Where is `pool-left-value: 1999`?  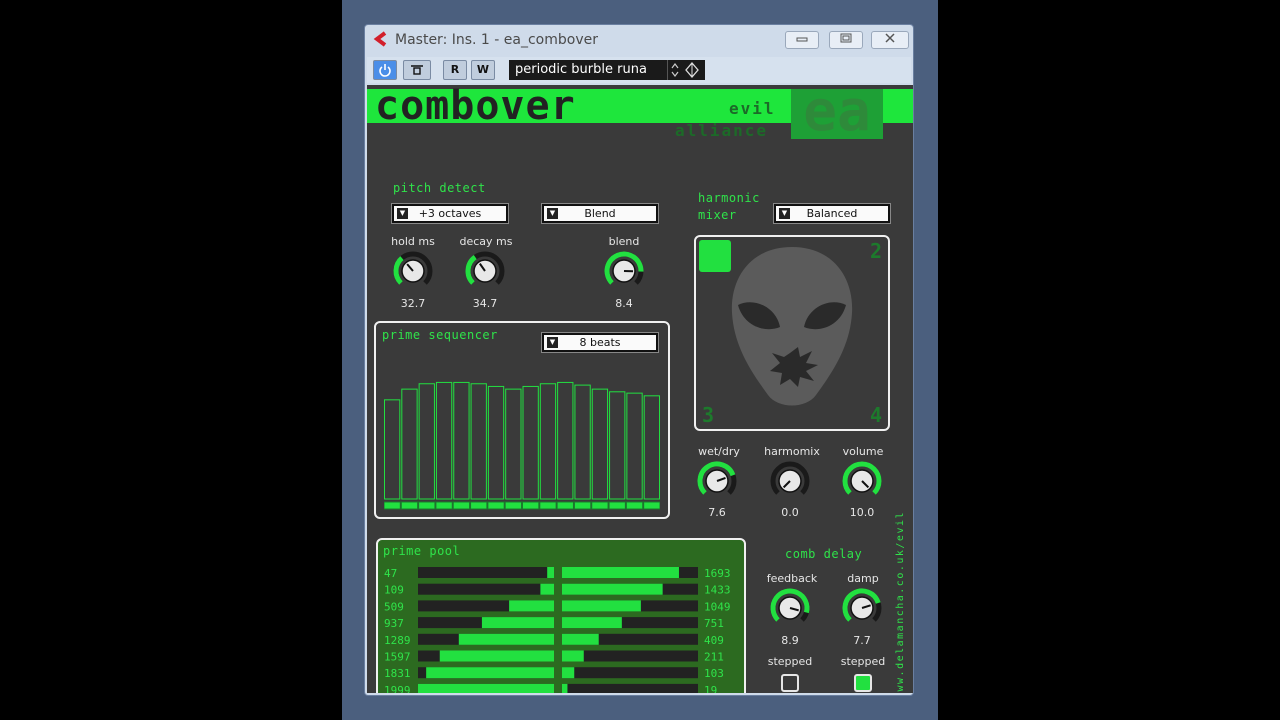
pool-left-value: 1999 is located at coordinates (397, 688).